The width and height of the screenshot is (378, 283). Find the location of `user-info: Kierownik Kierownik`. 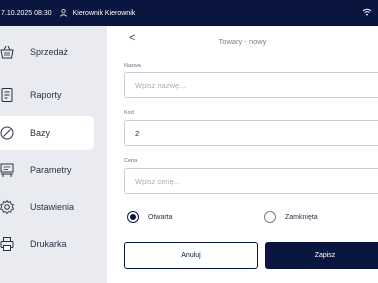

user-info: Kierownik Kierownik is located at coordinates (97, 13).